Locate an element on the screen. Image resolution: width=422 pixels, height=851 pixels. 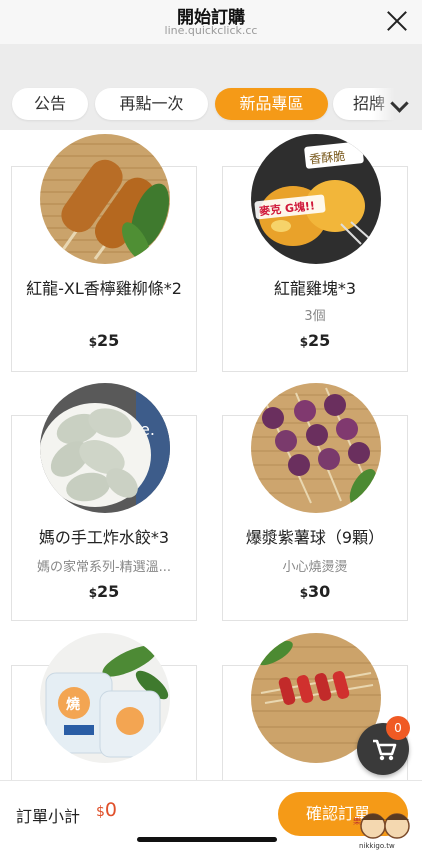
product-card: e. 媽の手工炸水餃*3 媽の家常系列-精選溫... $25 is located at coordinates (104, 502).